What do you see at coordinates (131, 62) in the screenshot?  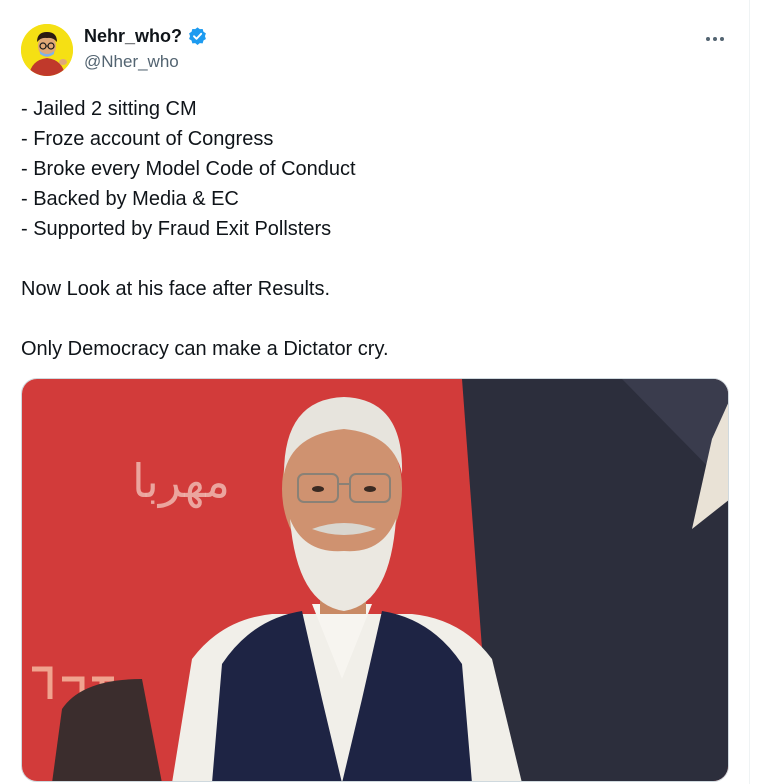 I see `author-handle: @Nher_who` at bounding box center [131, 62].